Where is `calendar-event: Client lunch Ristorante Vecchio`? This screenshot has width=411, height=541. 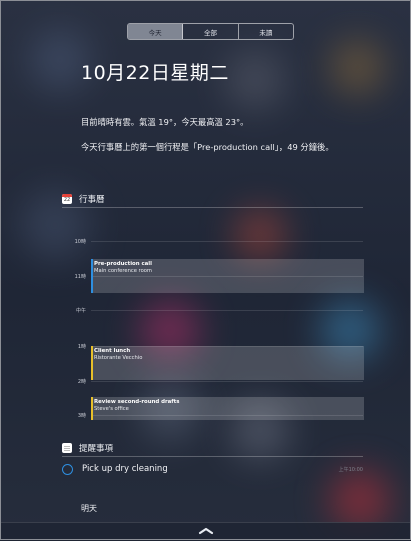
calendar-event: Client lunch Ristorante Vecchio is located at coordinates (227, 363).